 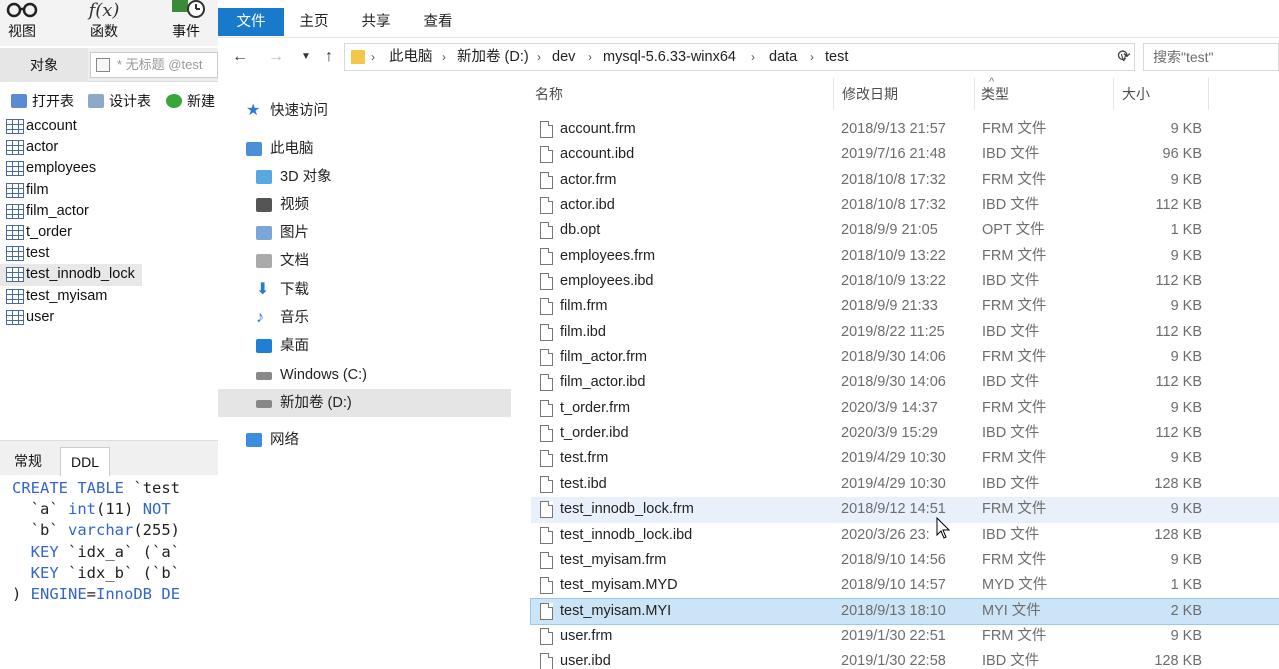 What do you see at coordinates (905, 129) in the screenshot?
I see `file-row: account.frm 2018/9/13 21:57 FRM 文件 9 KB` at bounding box center [905, 129].